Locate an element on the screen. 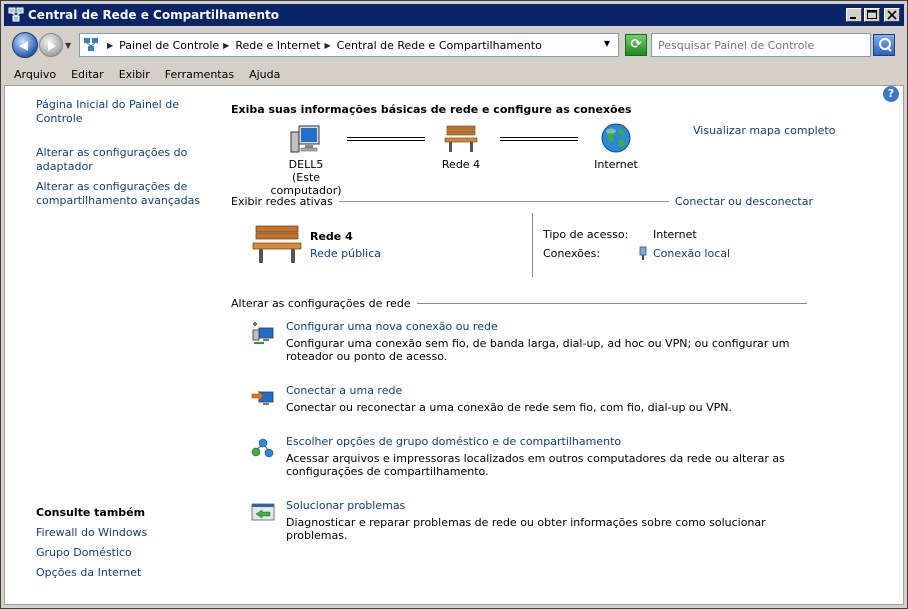  change-settings-header: Alterar as configurações de rede is located at coordinates (522, 303).